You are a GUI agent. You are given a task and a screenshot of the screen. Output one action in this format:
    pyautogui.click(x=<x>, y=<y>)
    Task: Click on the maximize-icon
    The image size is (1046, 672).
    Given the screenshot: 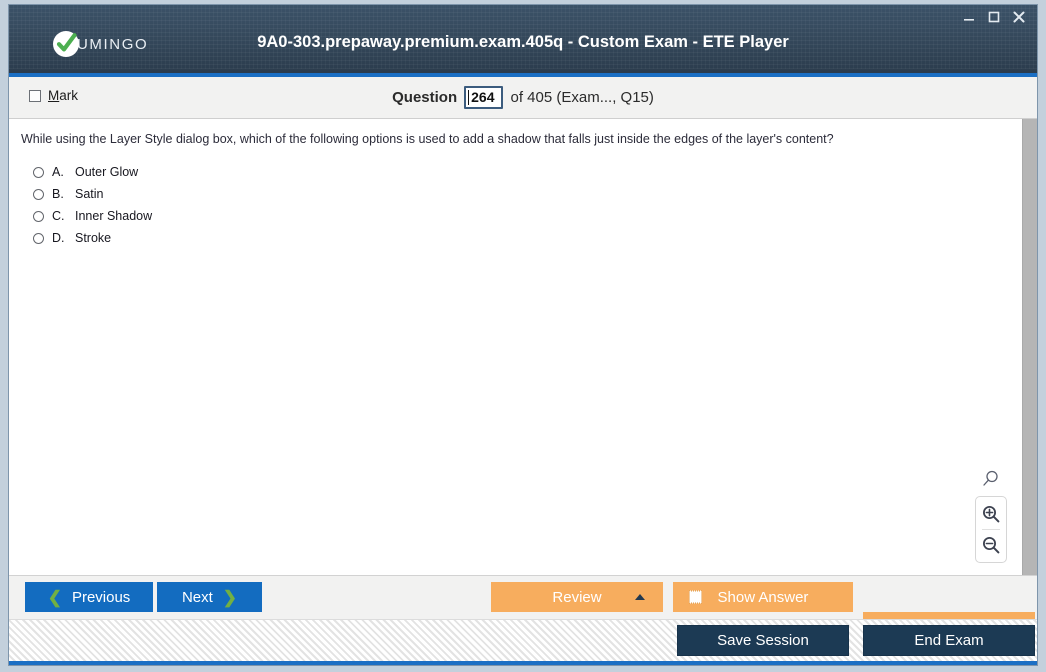 What is the action you would take?
    pyautogui.click(x=994, y=17)
    